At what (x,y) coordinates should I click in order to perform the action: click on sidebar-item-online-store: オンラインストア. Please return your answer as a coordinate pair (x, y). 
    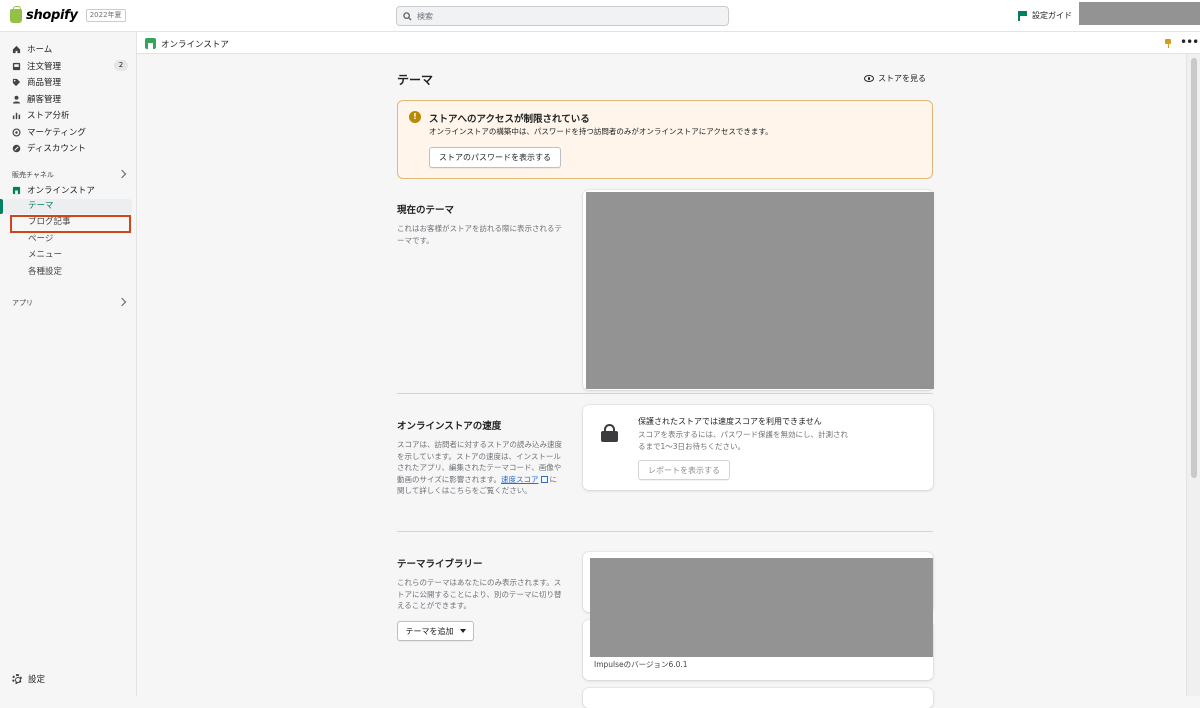
    Looking at the image, I should click on (53, 190).